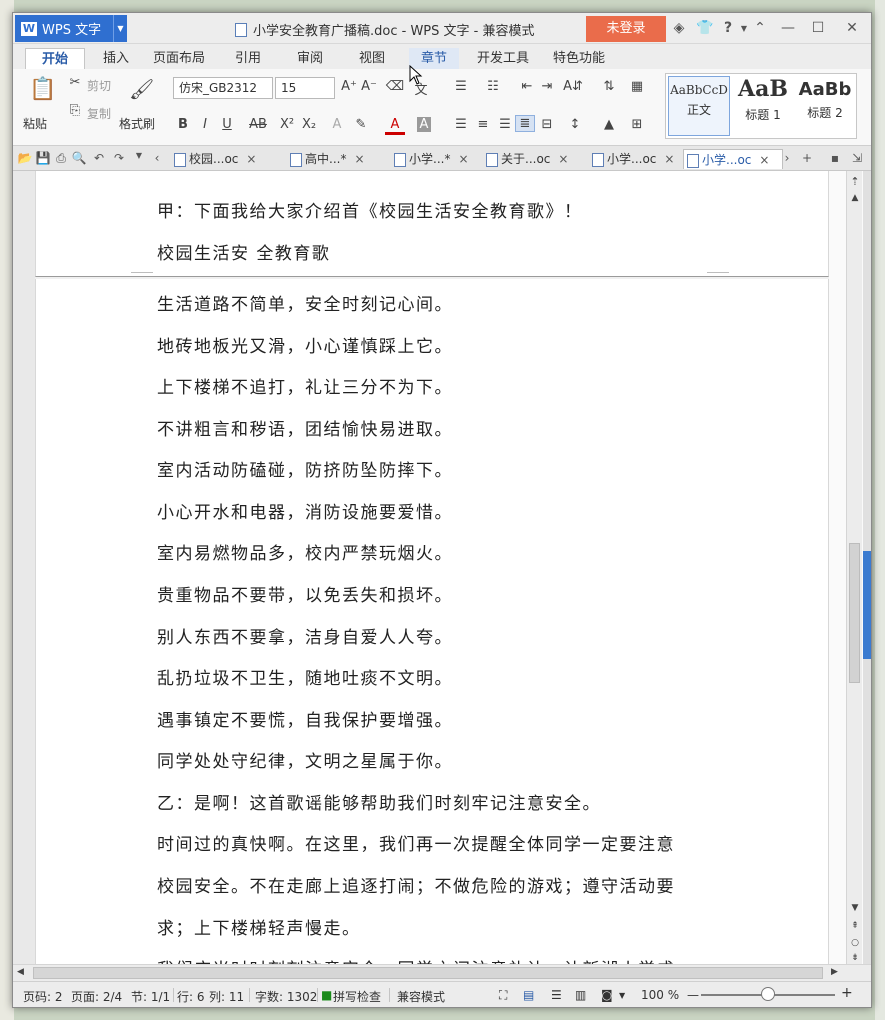 Image resolution: width=885 pixels, height=1020 pixels. What do you see at coordinates (71, 28) in the screenshot?
I see `app-menu-button: W WPS 文字 ▼` at bounding box center [71, 28].